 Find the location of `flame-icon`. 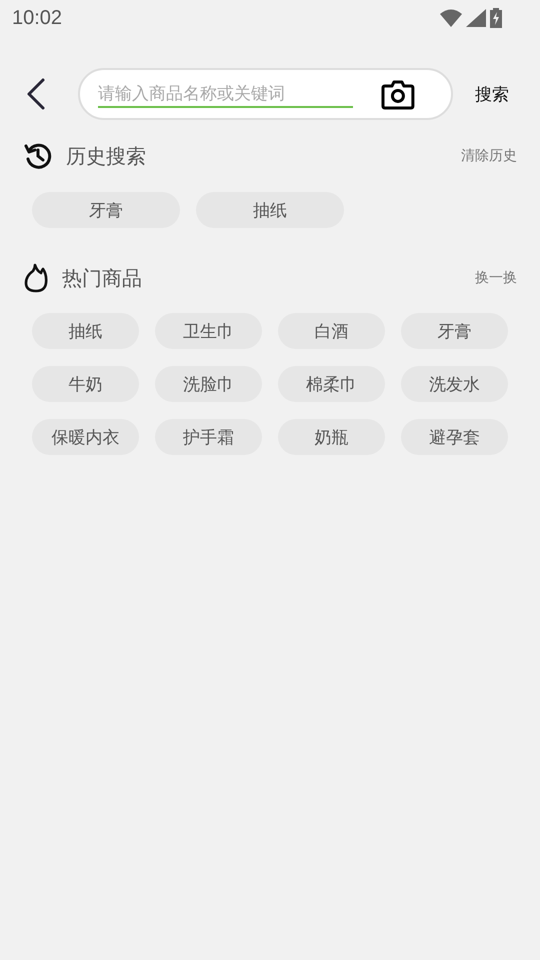

flame-icon is located at coordinates (36, 278).